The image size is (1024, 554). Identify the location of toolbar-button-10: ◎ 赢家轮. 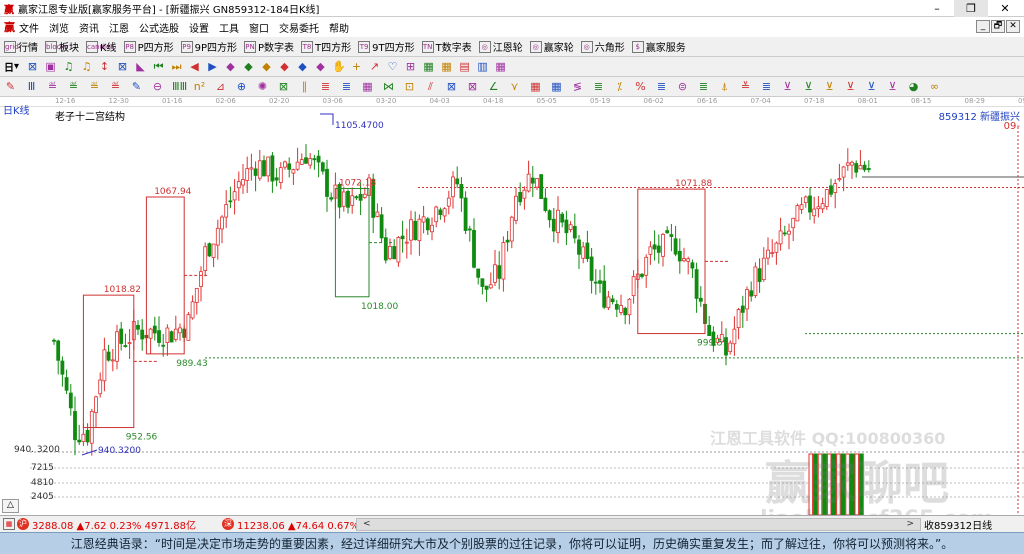
(551, 46).